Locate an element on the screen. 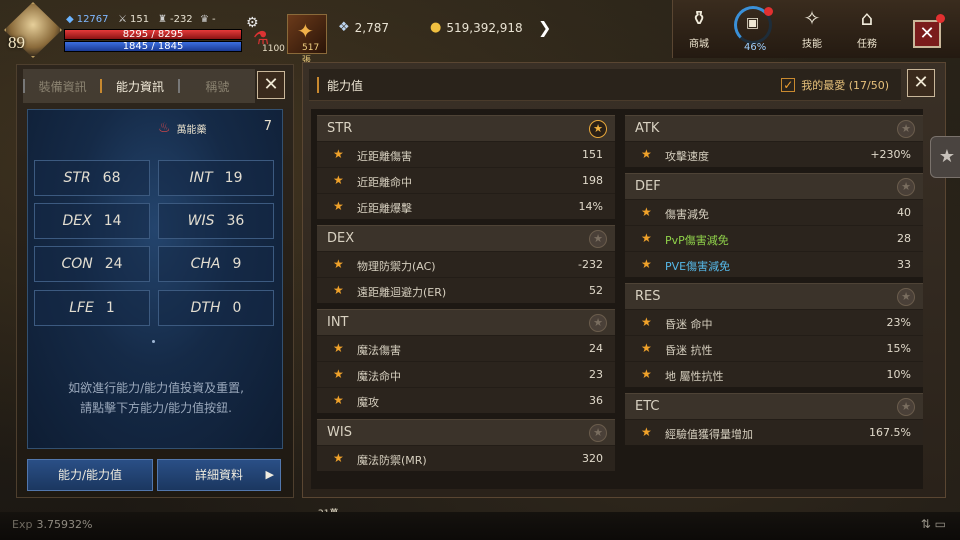  bottom-icons: ⇅ ▭ is located at coordinates (933, 524).